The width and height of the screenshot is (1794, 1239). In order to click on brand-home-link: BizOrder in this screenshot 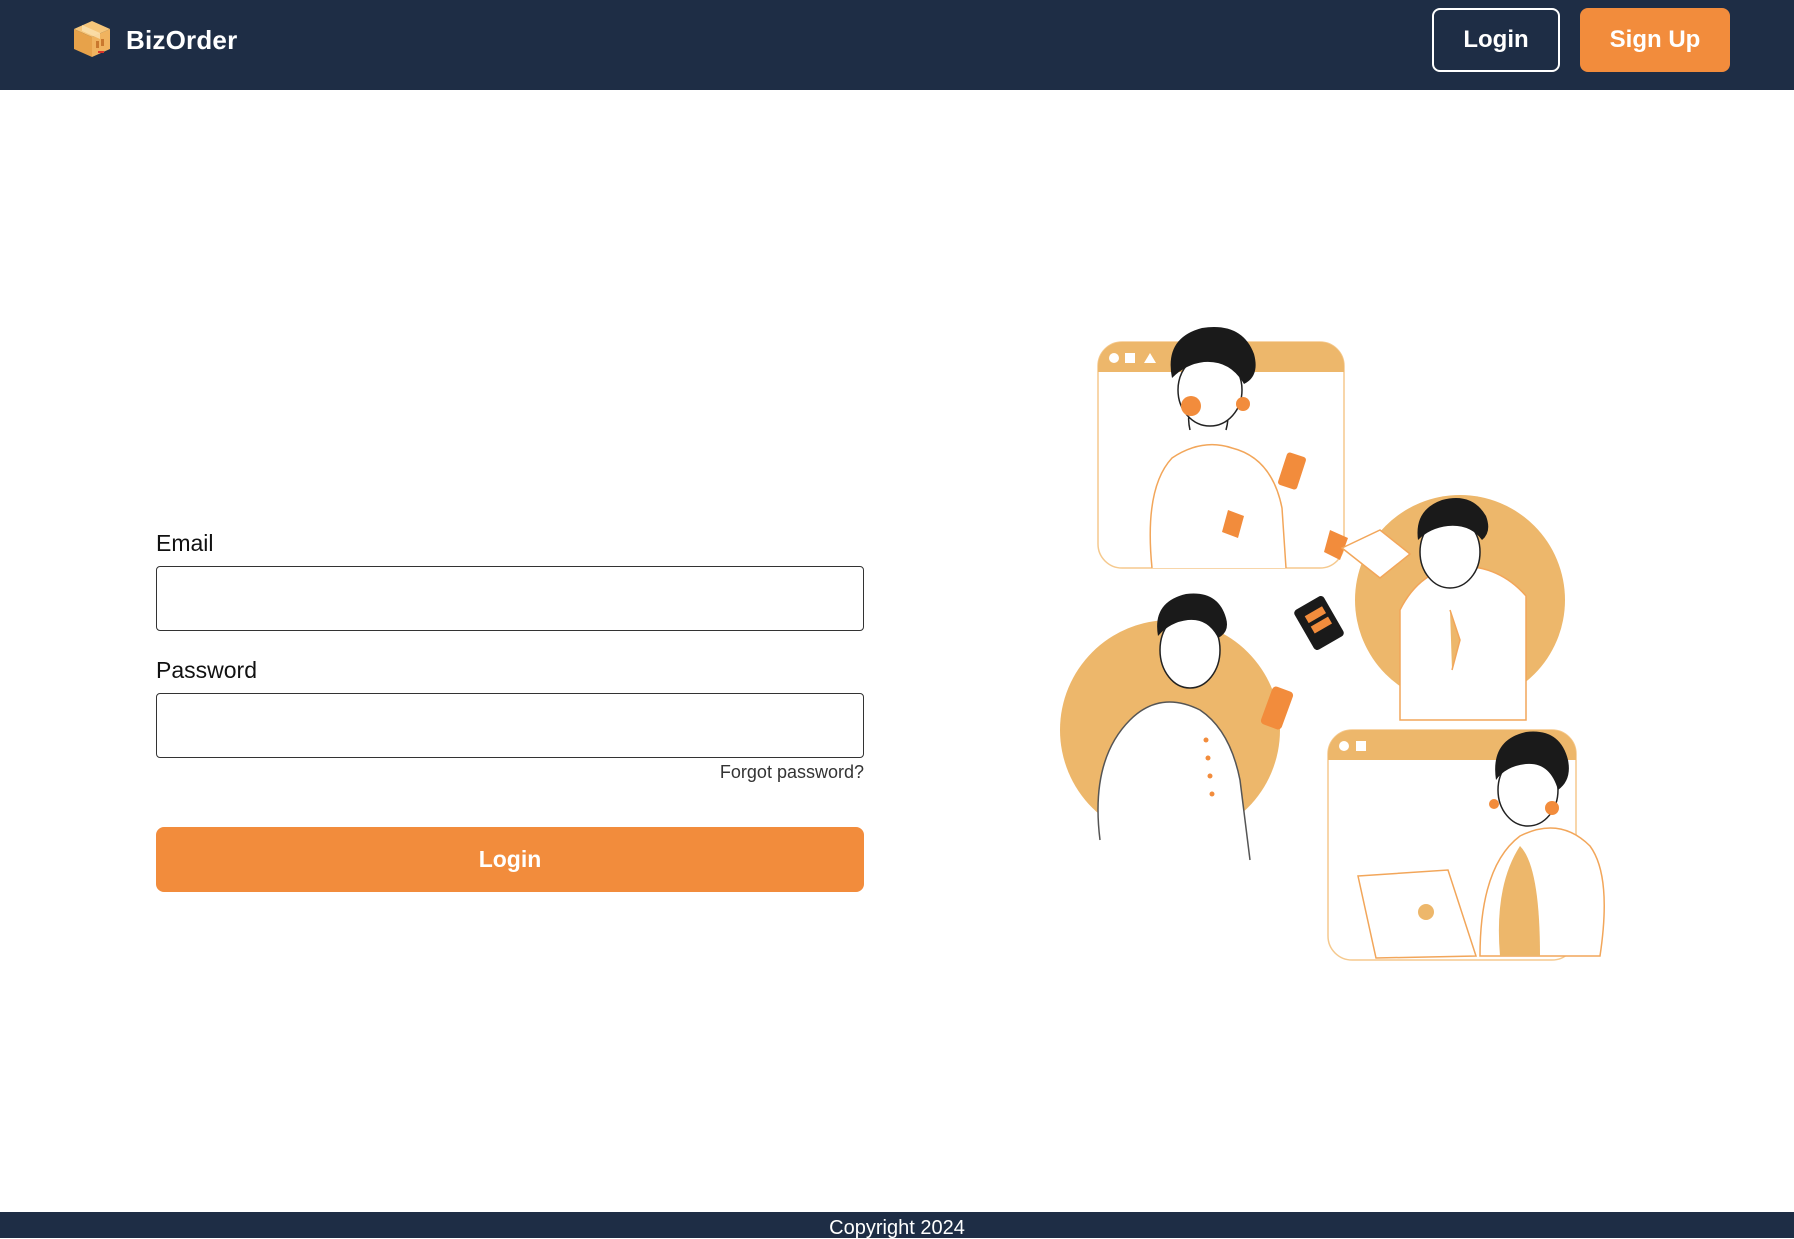, I will do `click(153, 40)`.